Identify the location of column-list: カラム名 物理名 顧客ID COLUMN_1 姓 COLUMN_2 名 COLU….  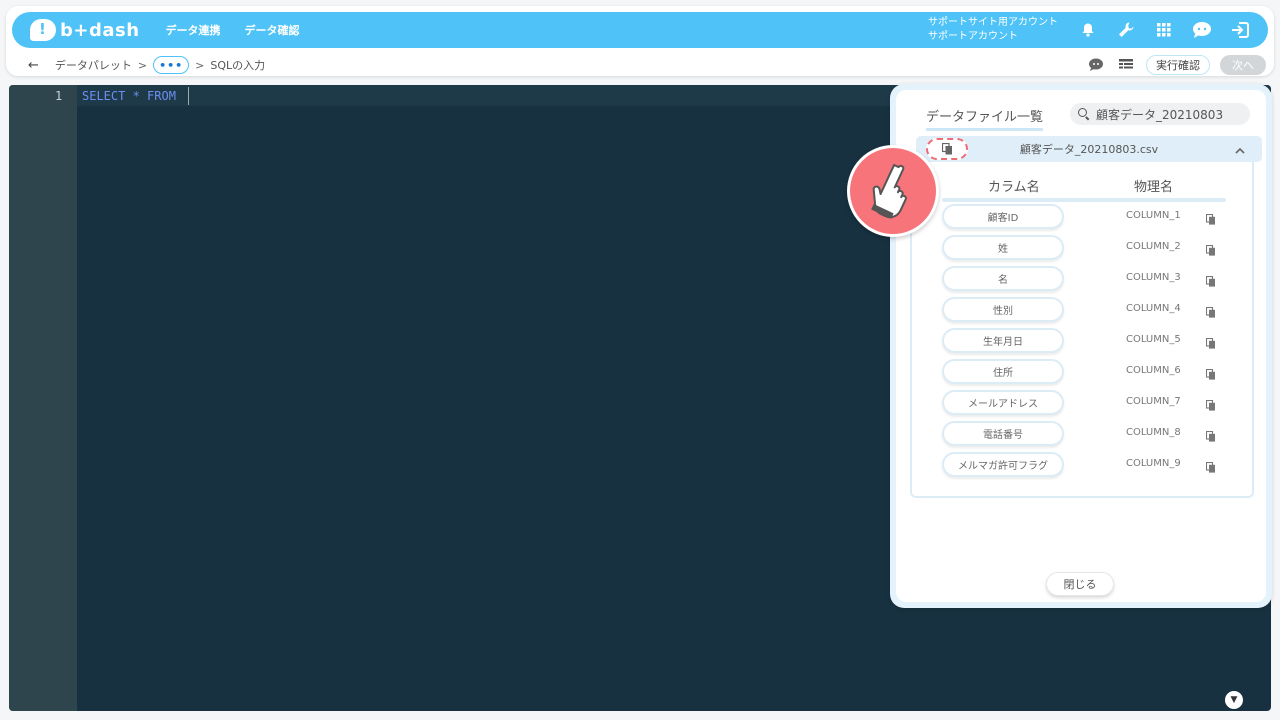
(1082, 330).